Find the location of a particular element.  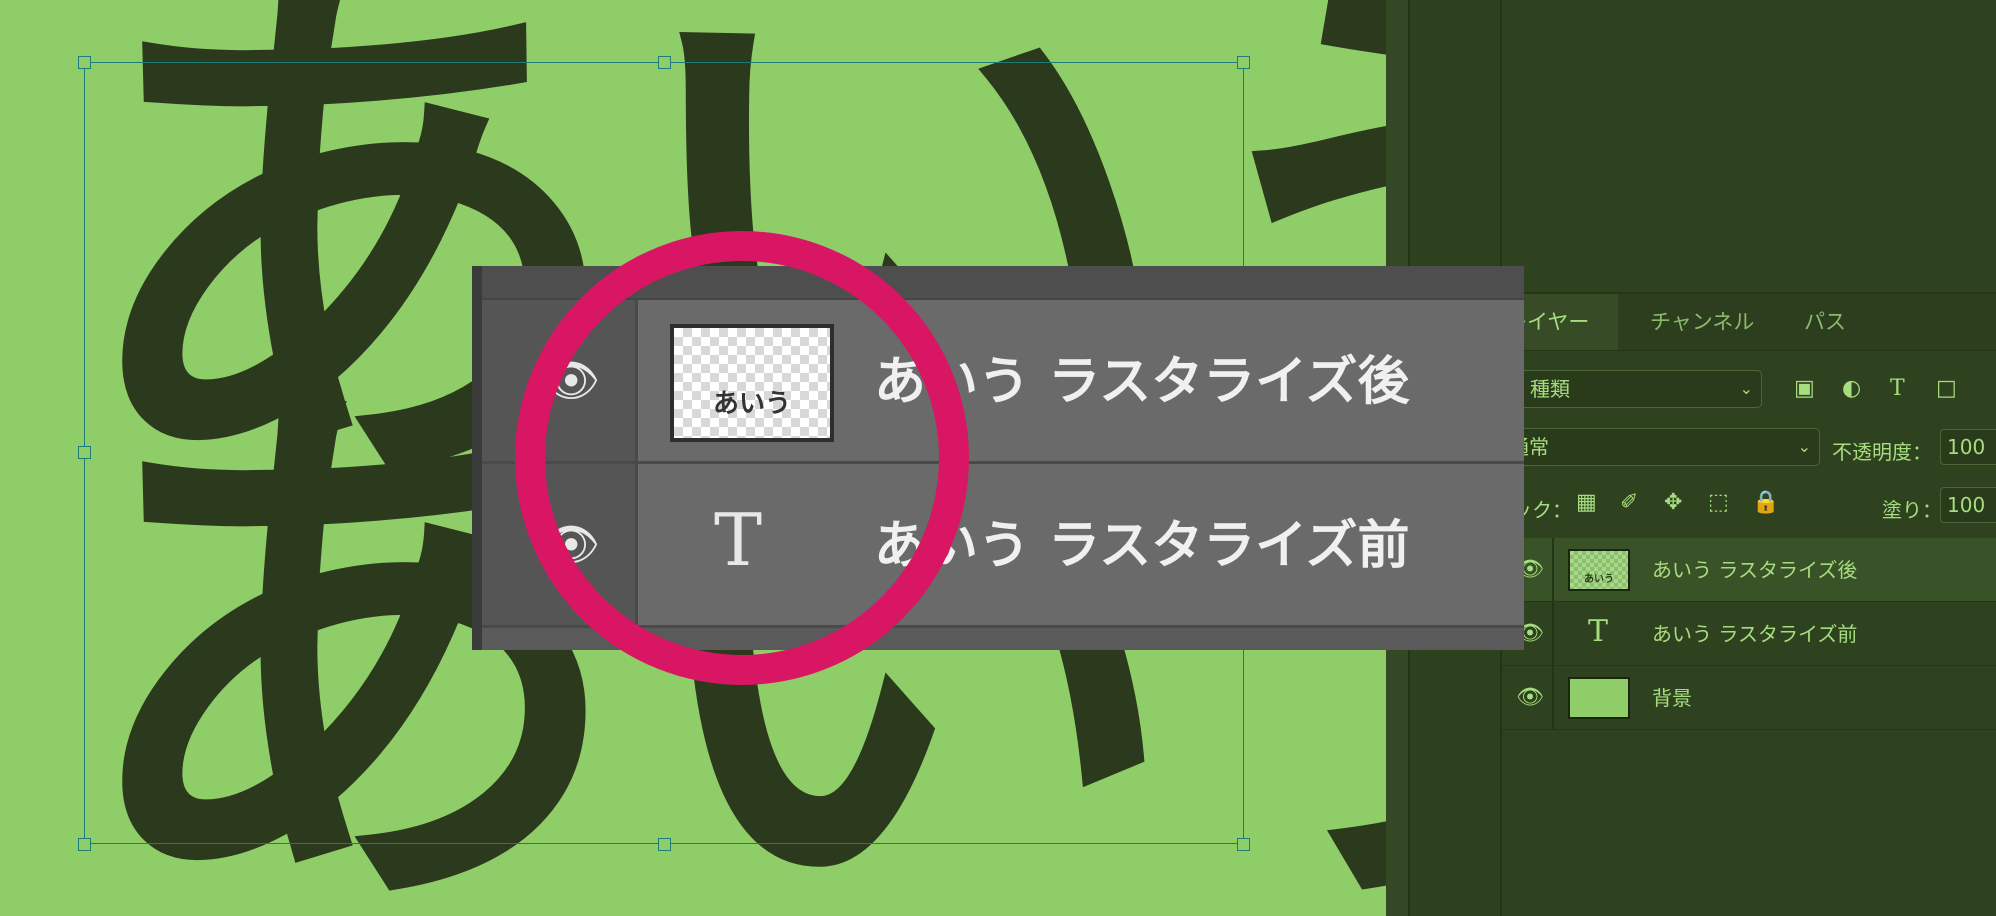

brush-icon: ✐ is located at coordinates (1629, 502).